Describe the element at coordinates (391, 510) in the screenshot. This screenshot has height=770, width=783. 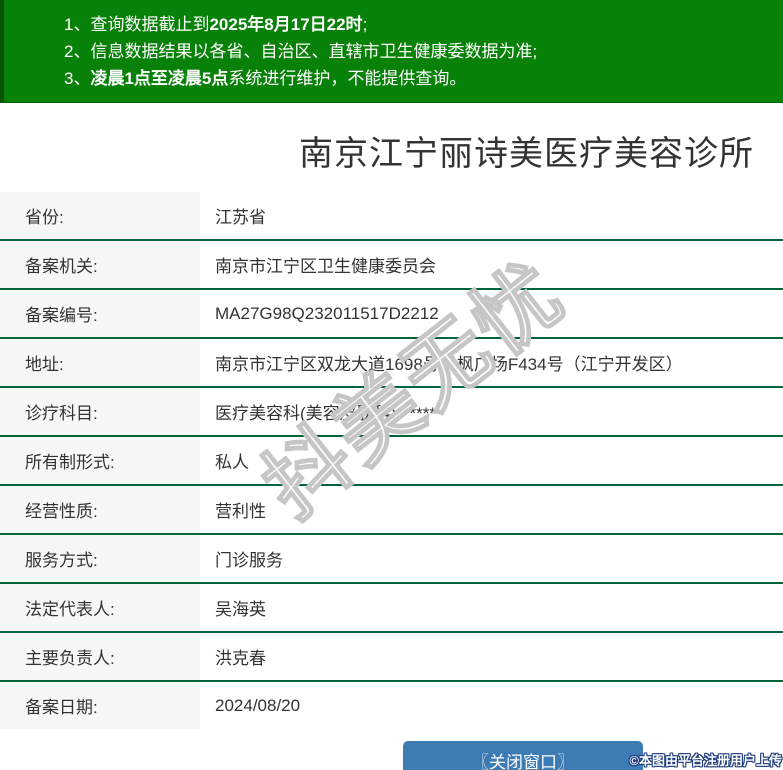
I see `table-row-operation-nature: 经营性质: 营利性` at that location.